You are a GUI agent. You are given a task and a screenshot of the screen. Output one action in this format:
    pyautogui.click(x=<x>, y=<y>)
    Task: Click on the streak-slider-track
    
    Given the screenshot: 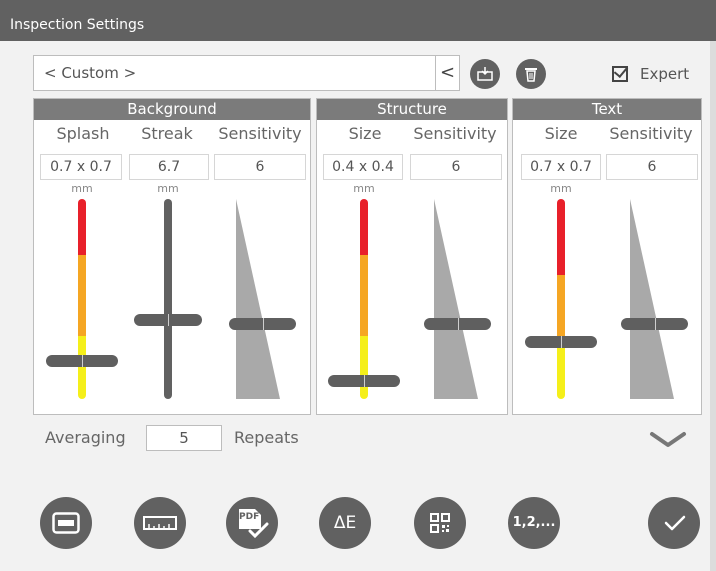 What is the action you would take?
    pyautogui.click(x=168, y=299)
    